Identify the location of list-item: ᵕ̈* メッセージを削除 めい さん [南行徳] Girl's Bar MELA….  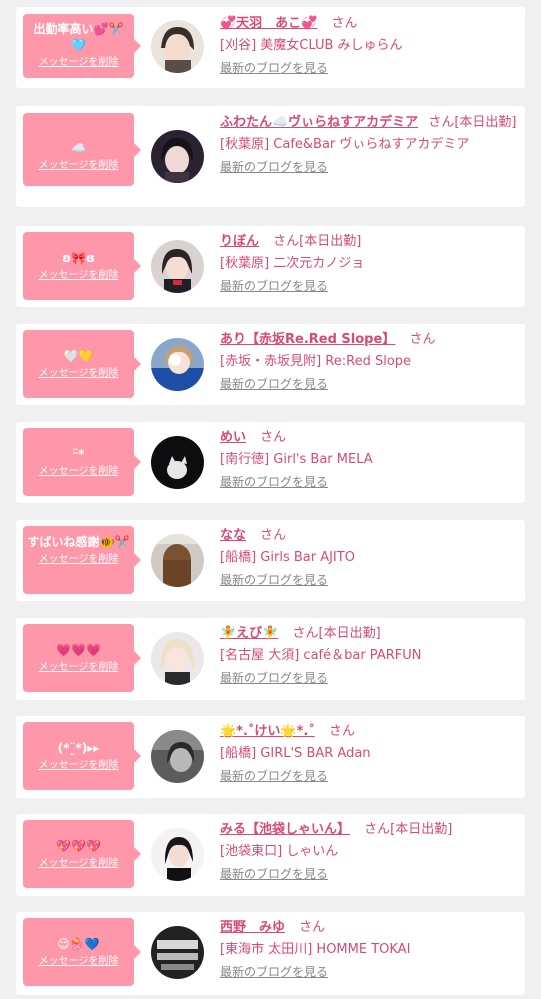
(270, 462).